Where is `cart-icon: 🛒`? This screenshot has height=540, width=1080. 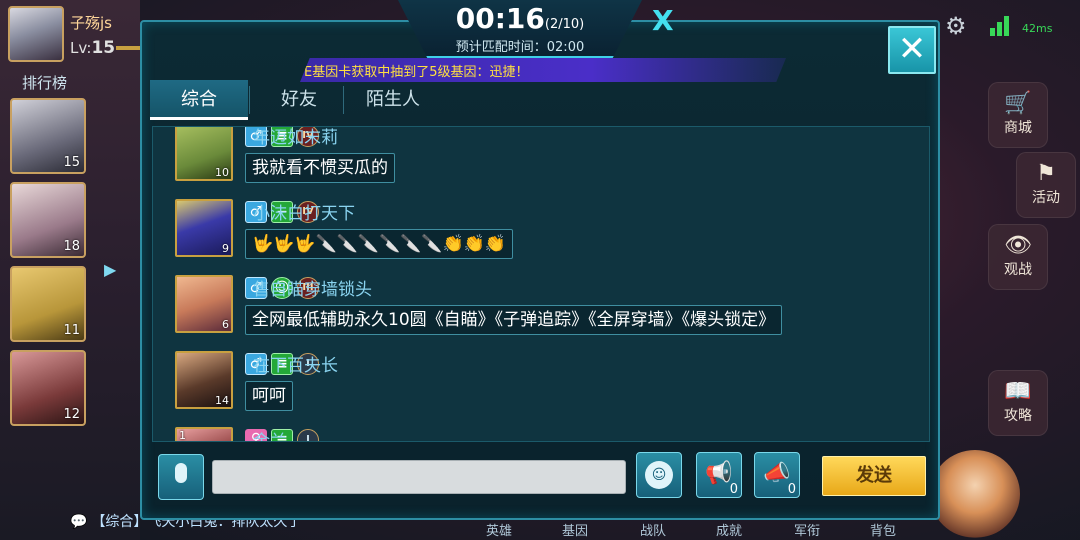 cart-icon: 🛒 is located at coordinates (1018, 103).